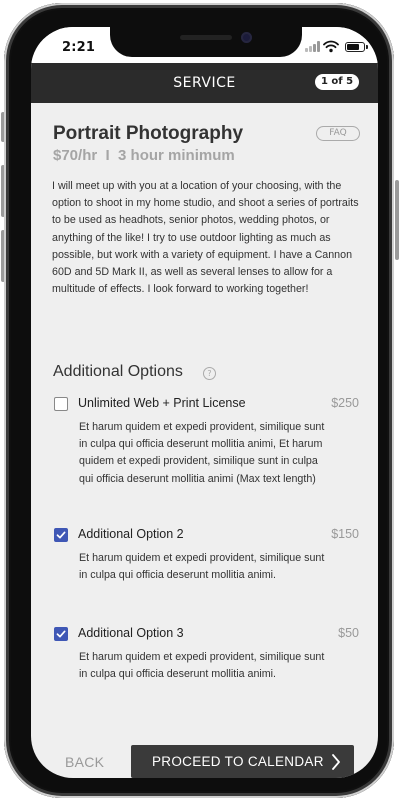 The width and height of the screenshot is (400, 802). I want to click on option-price: $50, so click(348, 633).